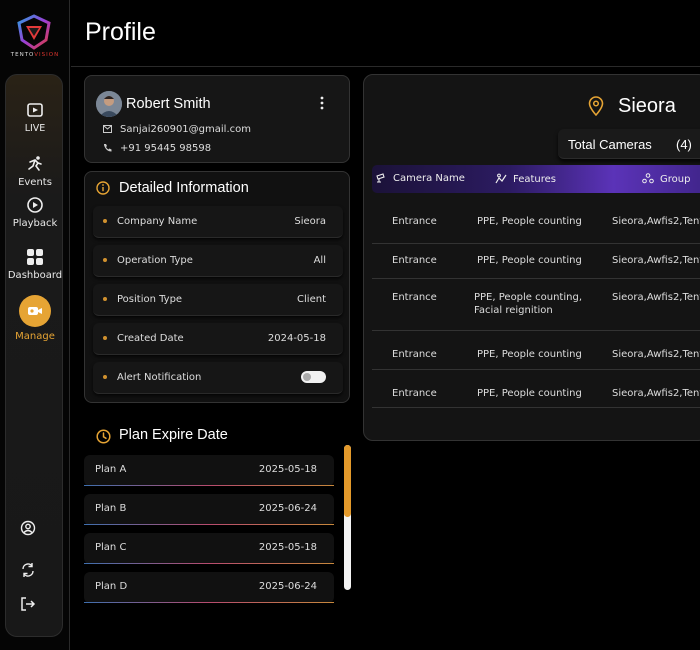  What do you see at coordinates (35, 55) in the screenshot?
I see `logo-text: TENTOVISION` at bounding box center [35, 55].